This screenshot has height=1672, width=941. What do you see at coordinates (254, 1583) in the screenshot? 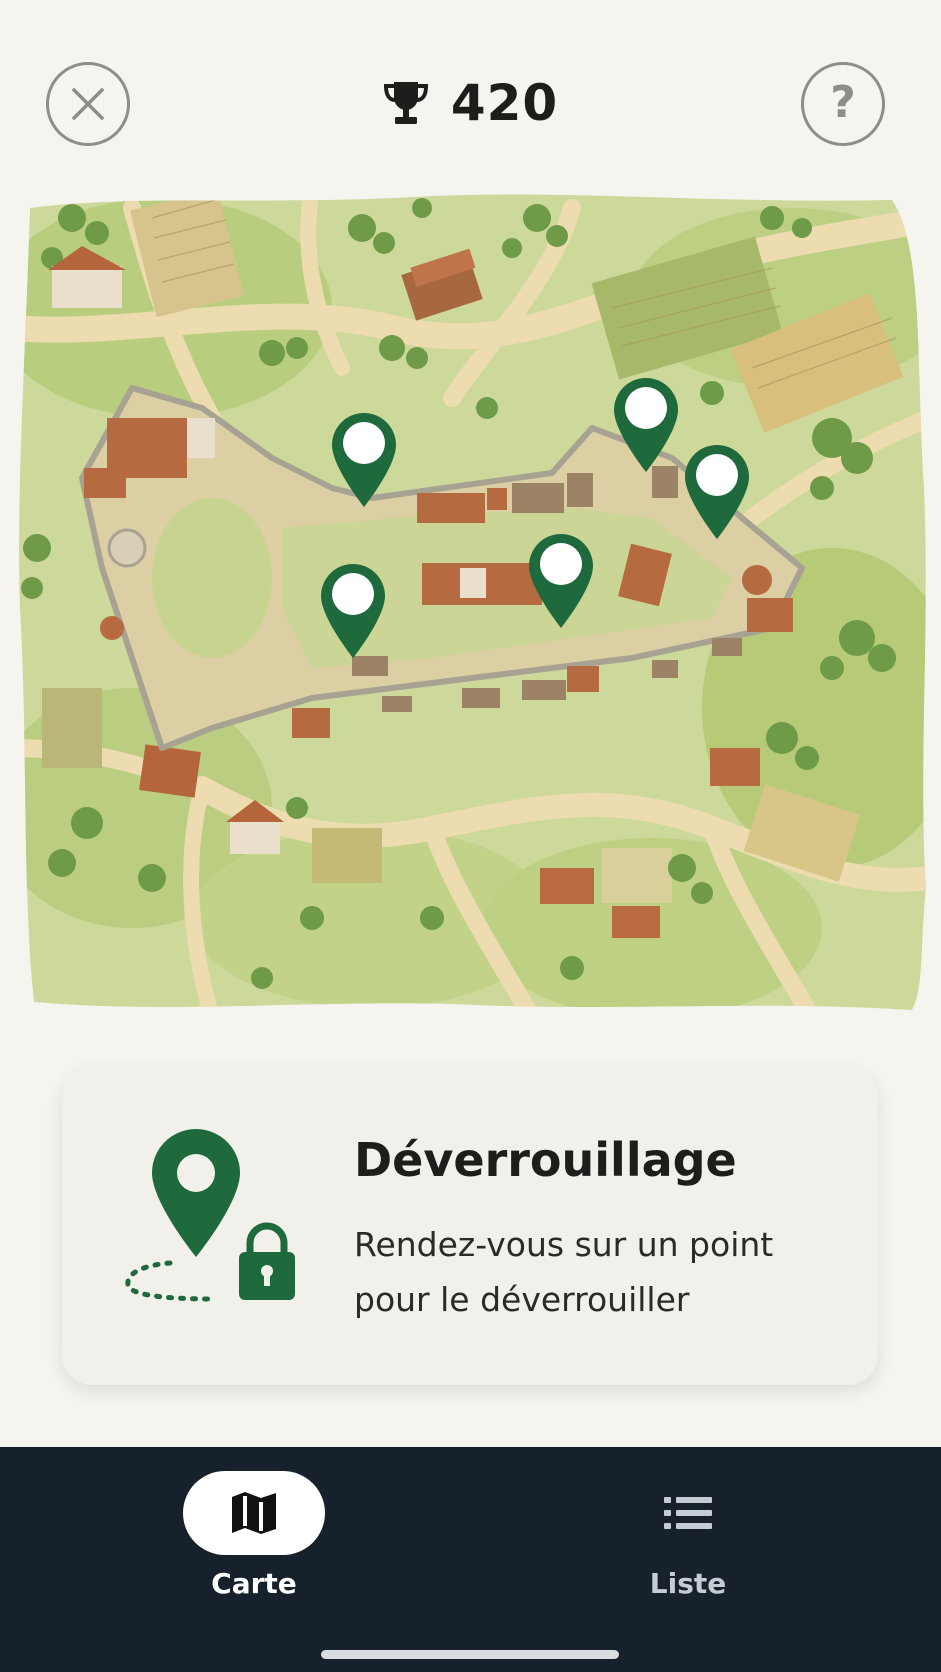
I see `tab-carte-label: Carte` at bounding box center [254, 1583].